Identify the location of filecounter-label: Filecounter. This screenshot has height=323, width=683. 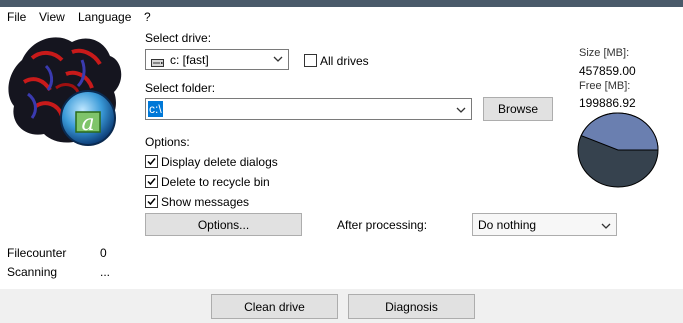
(37, 253).